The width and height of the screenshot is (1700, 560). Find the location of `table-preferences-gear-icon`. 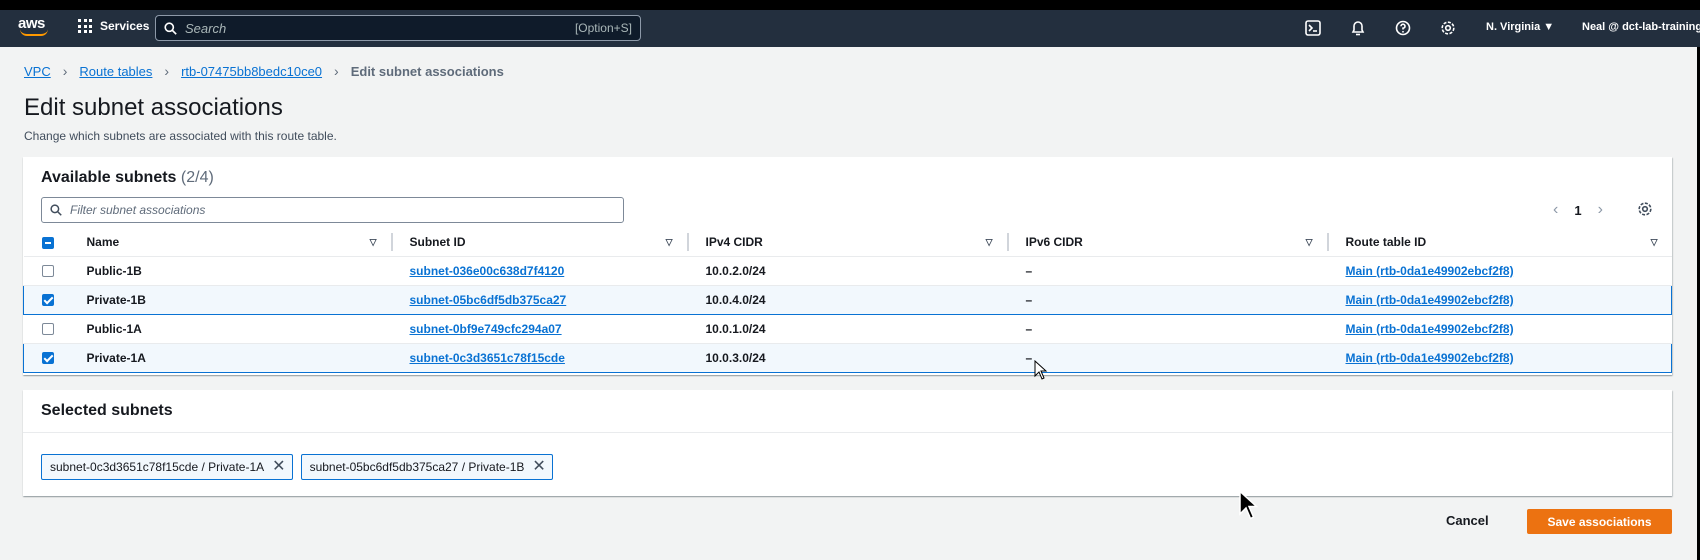

table-preferences-gear-icon is located at coordinates (1645, 211).